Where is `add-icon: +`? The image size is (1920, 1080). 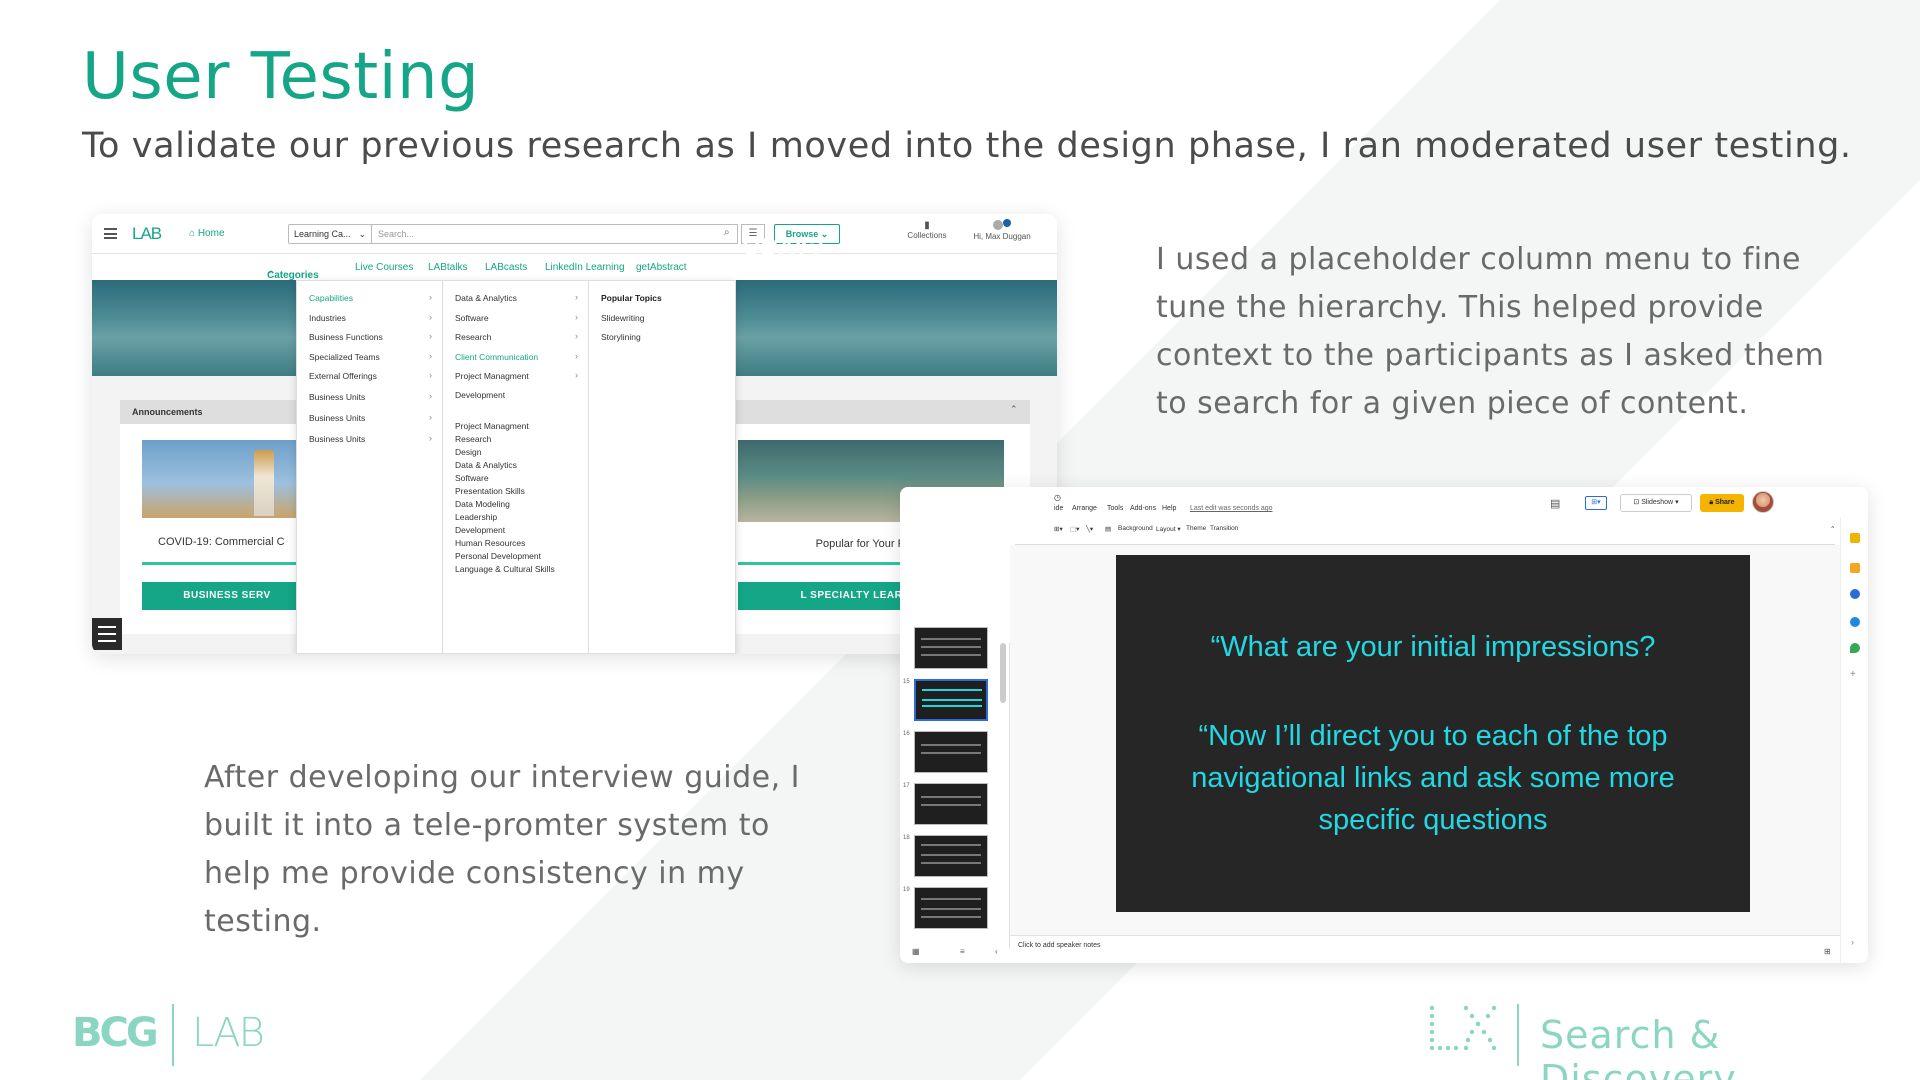
add-icon: + is located at coordinates (1853, 674).